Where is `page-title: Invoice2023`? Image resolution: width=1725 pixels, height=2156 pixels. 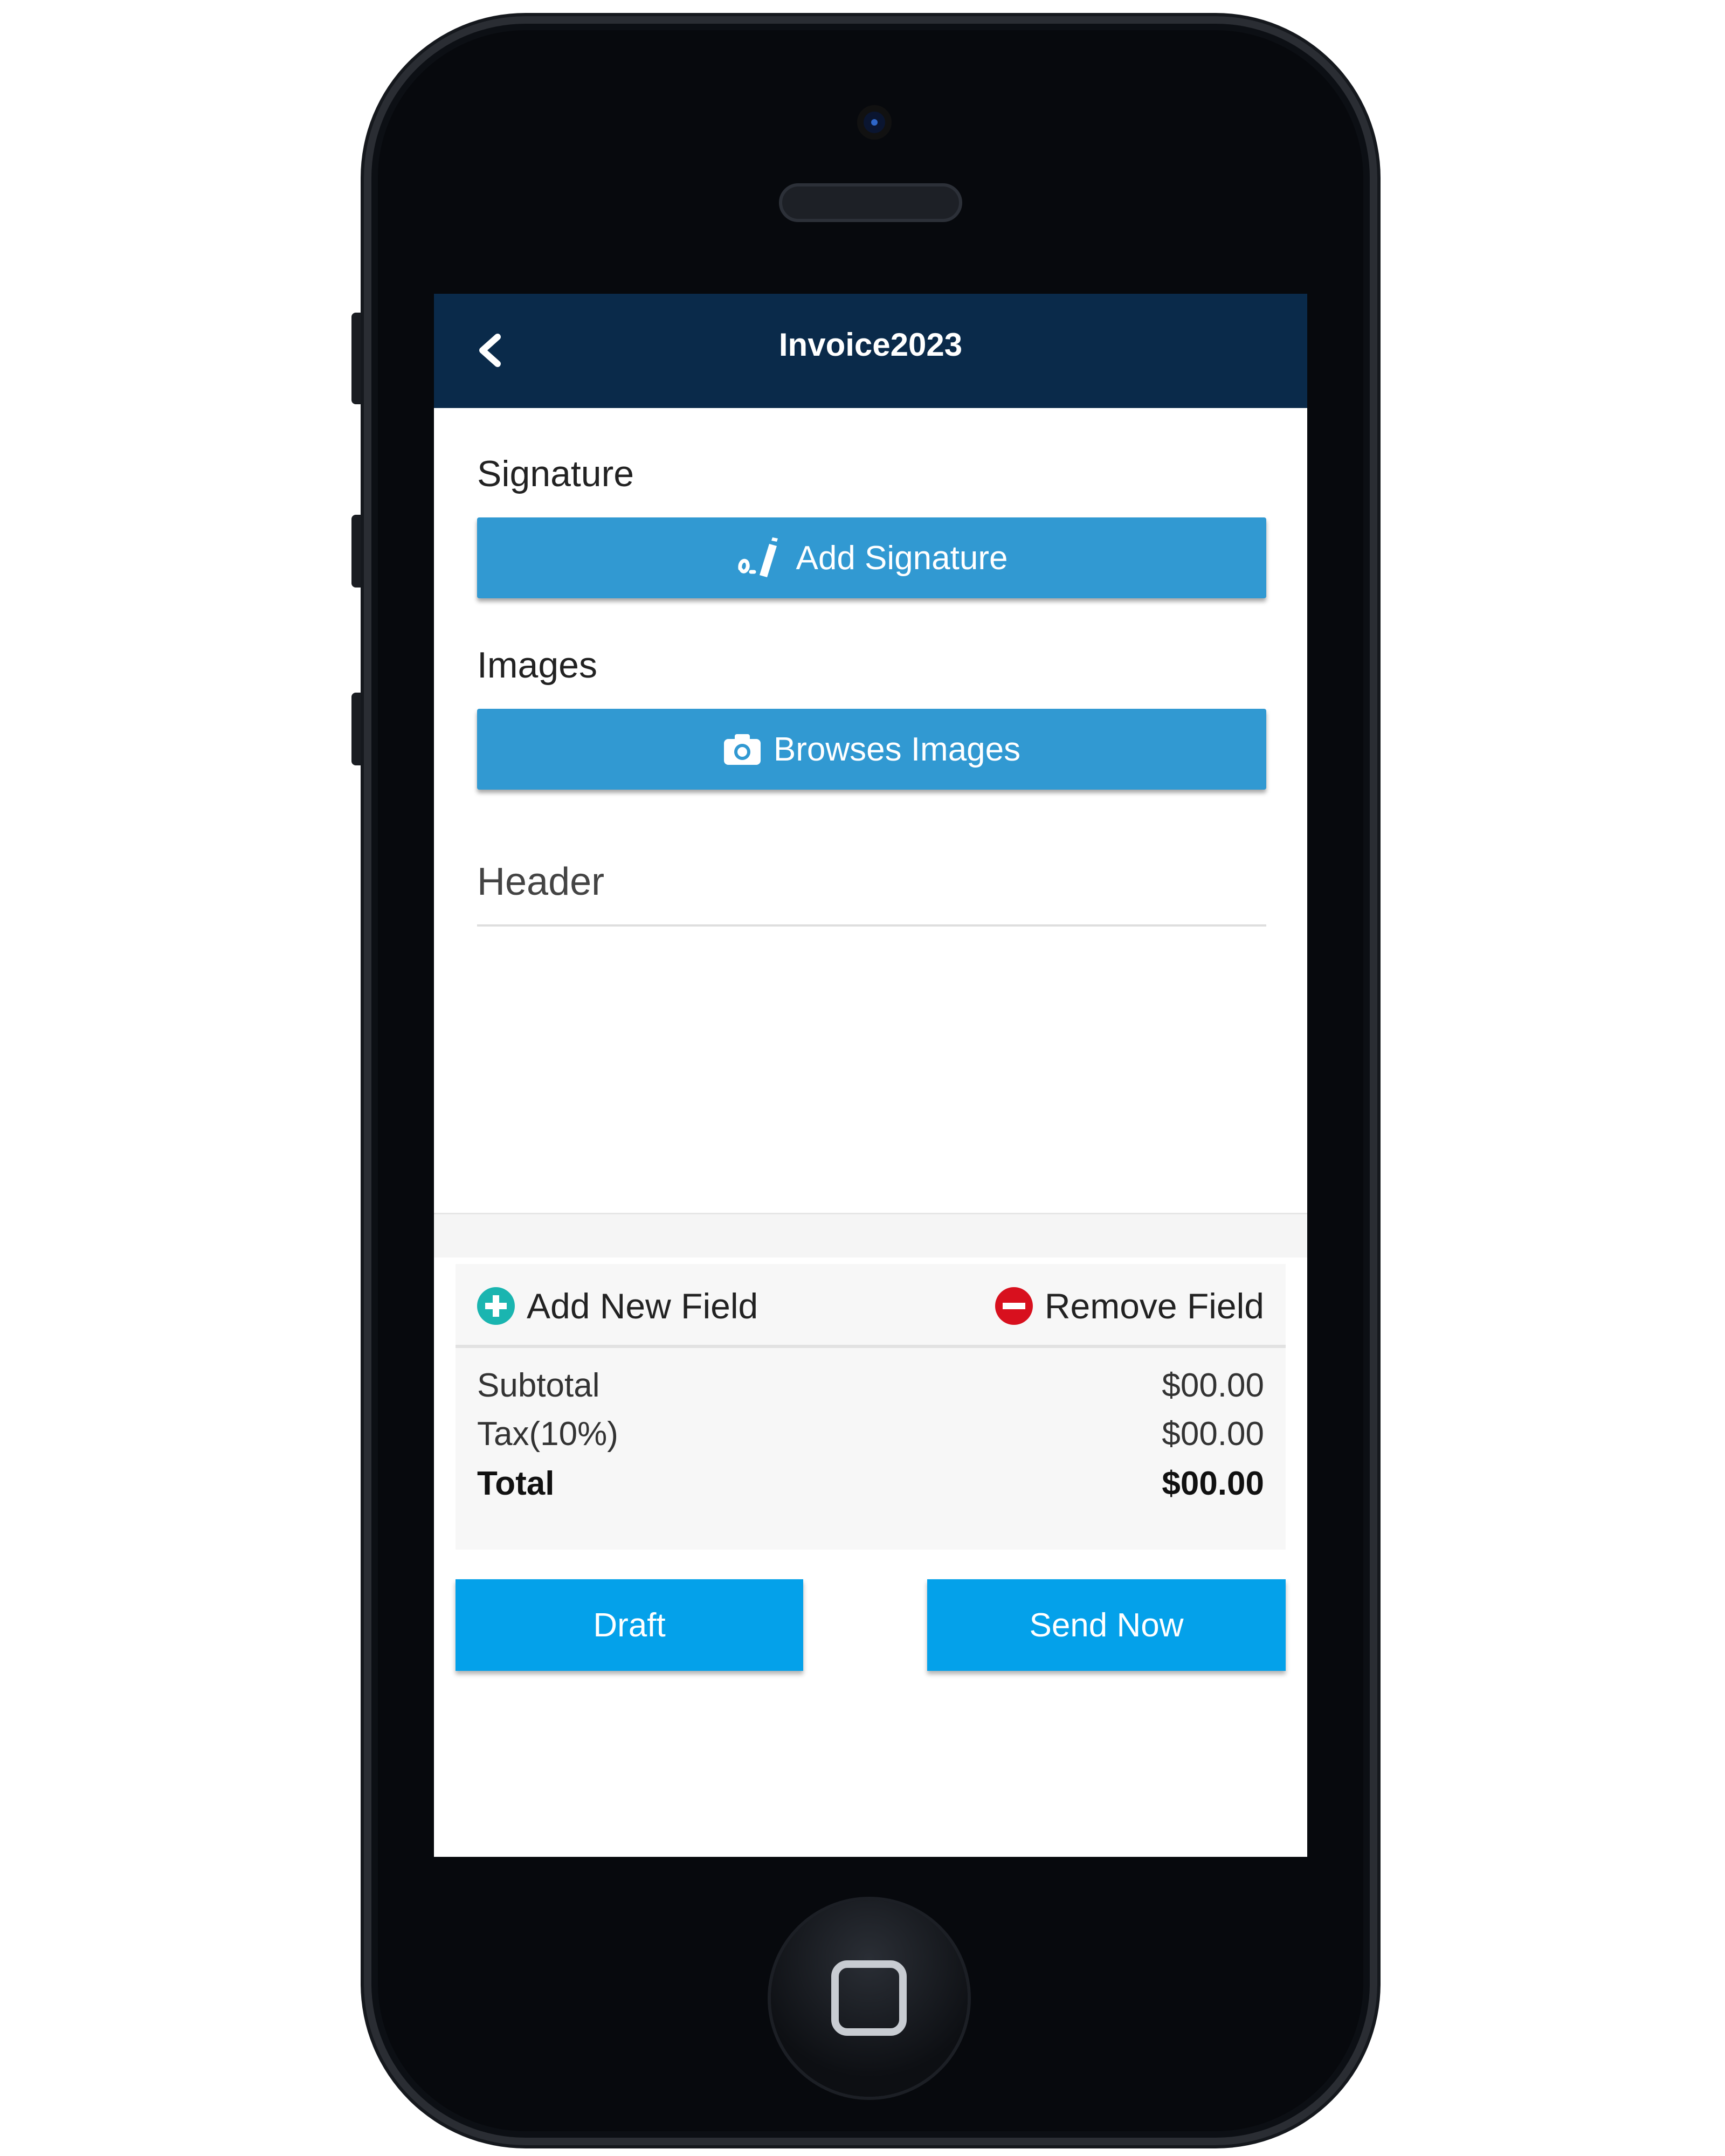 page-title: Invoice2023 is located at coordinates (870, 345).